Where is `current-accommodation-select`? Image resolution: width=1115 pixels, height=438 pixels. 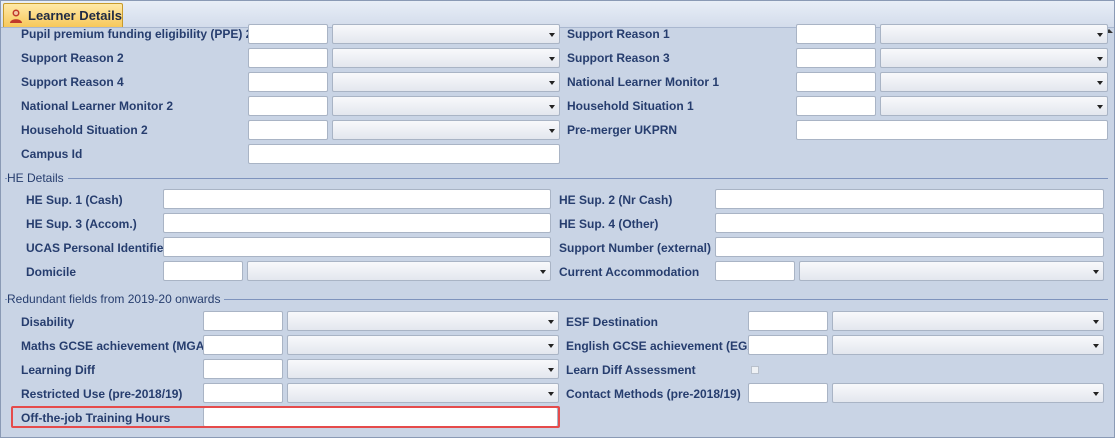 current-accommodation-select is located at coordinates (951, 271).